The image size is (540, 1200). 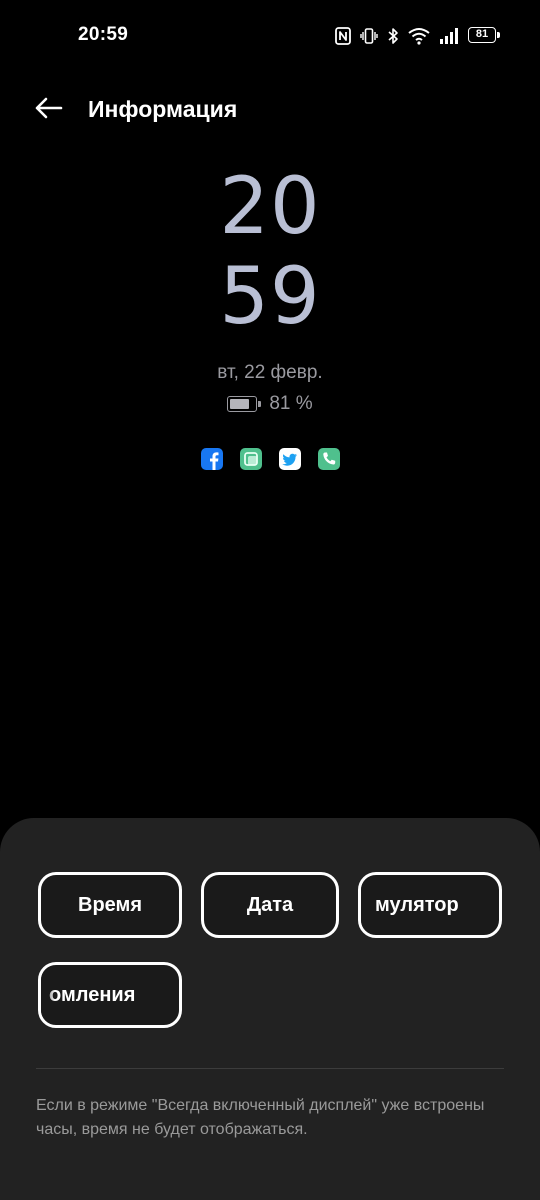 I want to click on header: Информация, so click(x=270, y=110).